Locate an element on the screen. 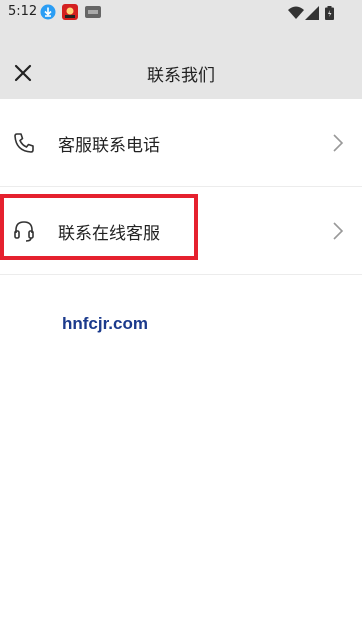 The height and width of the screenshot is (644, 362). watermark: hnfcjr.com is located at coordinates (105, 323).